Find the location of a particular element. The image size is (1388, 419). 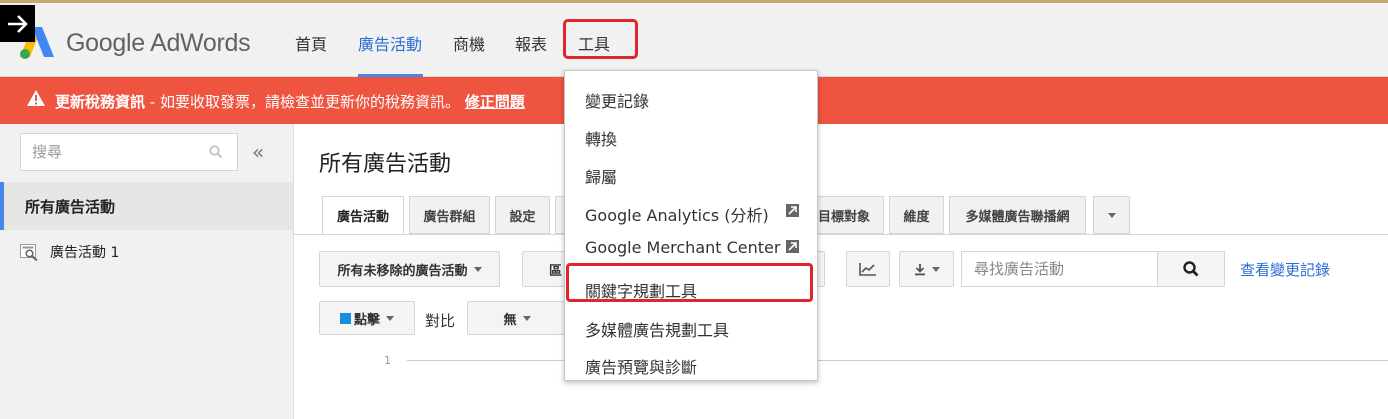

sidebar-item-all-campaigns: 所有廣告活動 is located at coordinates (146, 206).